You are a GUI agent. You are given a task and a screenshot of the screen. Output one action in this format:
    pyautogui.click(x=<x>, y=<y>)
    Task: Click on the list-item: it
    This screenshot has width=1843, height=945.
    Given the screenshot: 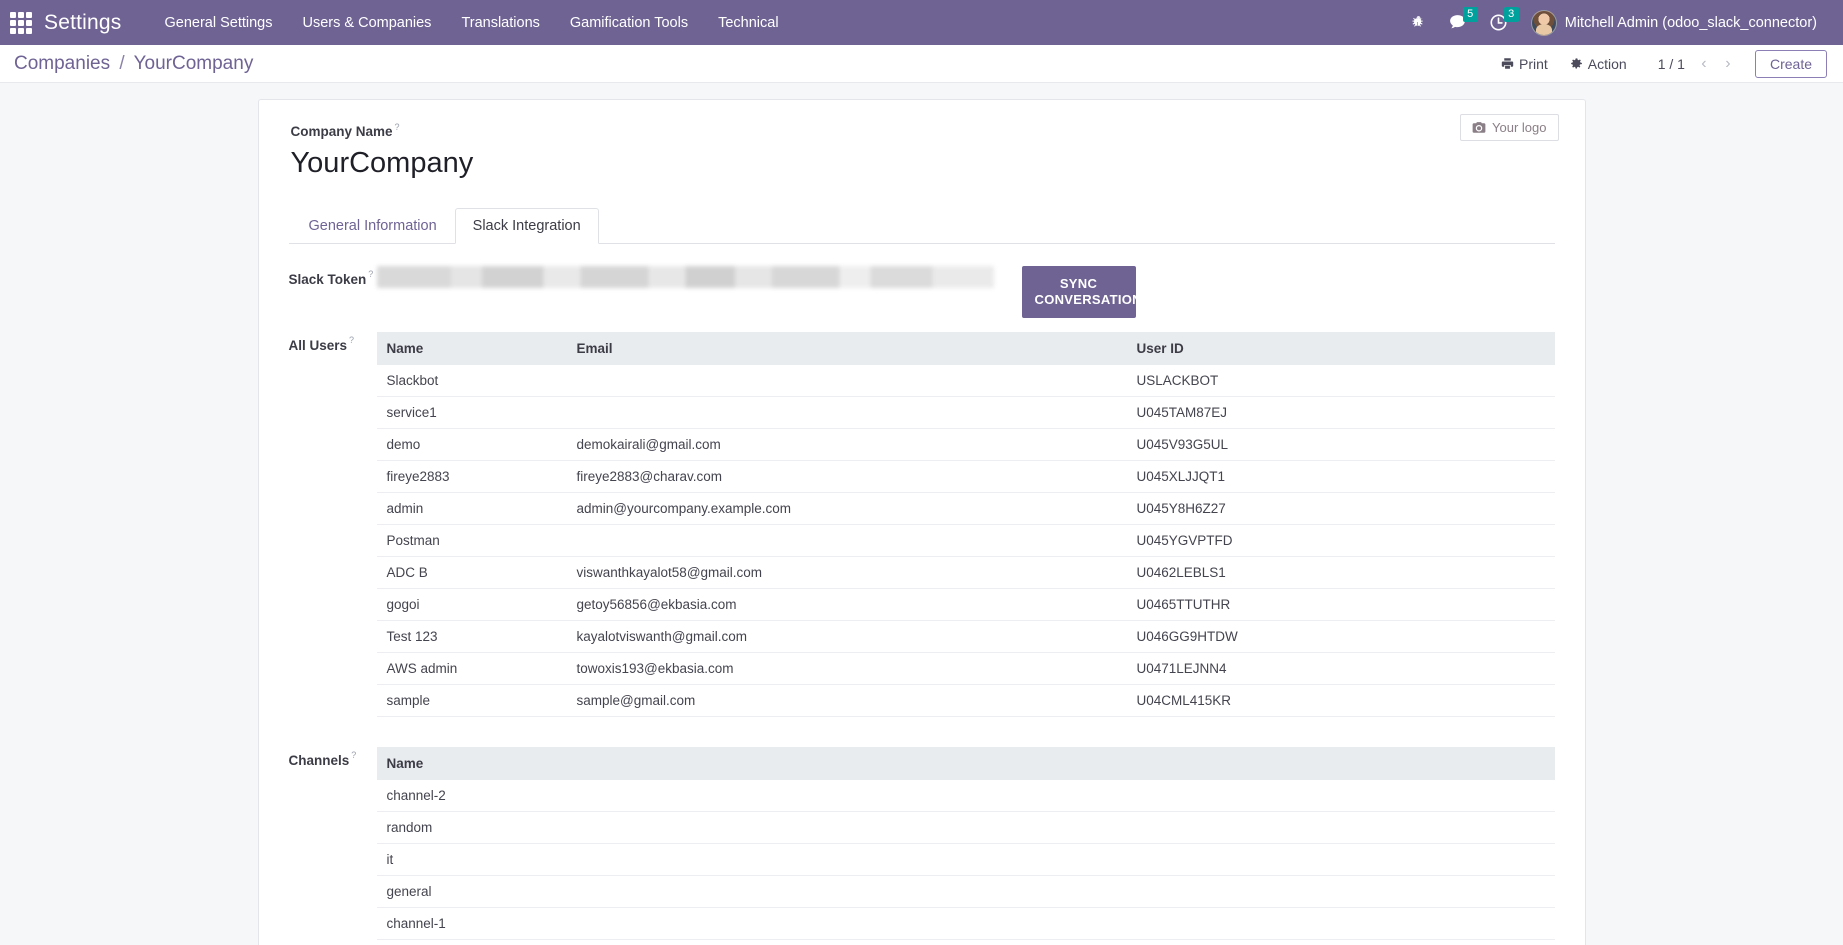 What is the action you would take?
    pyautogui.click(x=965, y=860)
    